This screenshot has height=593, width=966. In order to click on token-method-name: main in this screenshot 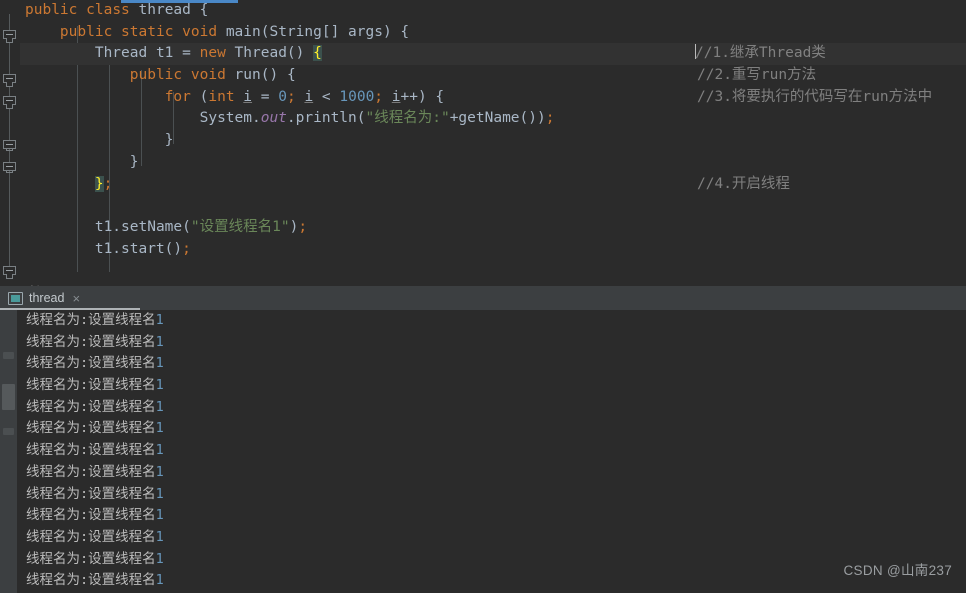, I will do `click(243, 31)`.